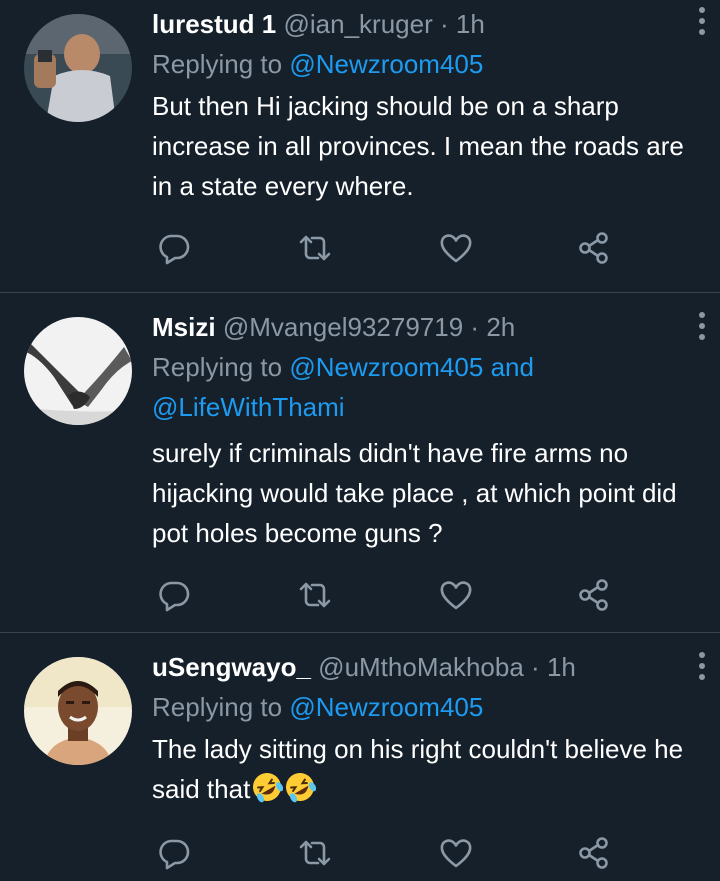  What do you see at coordinates (214, 24) in the screenshot?
I see `display-name: lurestud 1` at bounding box center [214, 24].